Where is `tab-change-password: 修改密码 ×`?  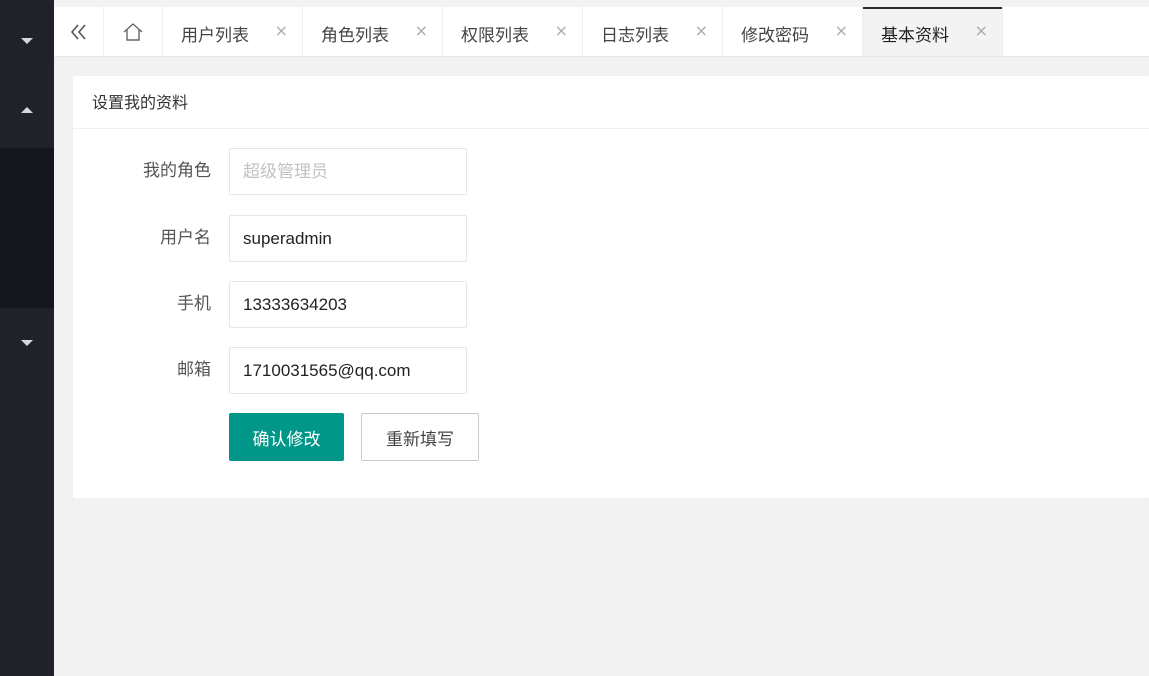
tab-change-password: 修改密码 × is located at coordinates (793, 31).